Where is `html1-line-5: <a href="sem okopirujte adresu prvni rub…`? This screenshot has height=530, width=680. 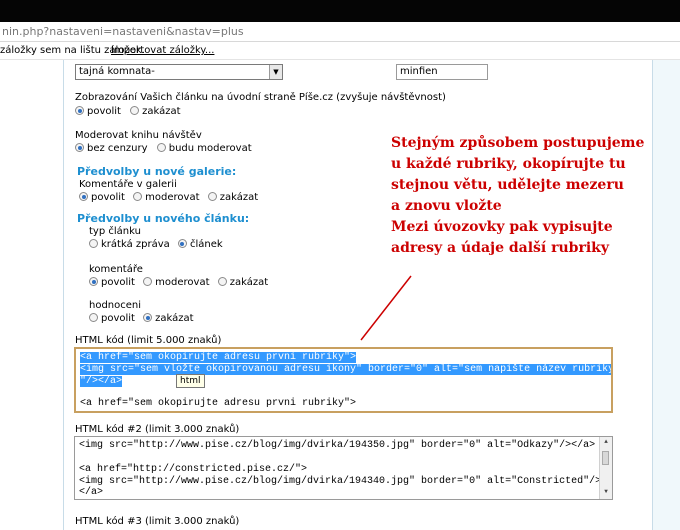
html1-line-5: <a href="sem okopirujte adresu prvni rub… is located at coordinates (218, 403).